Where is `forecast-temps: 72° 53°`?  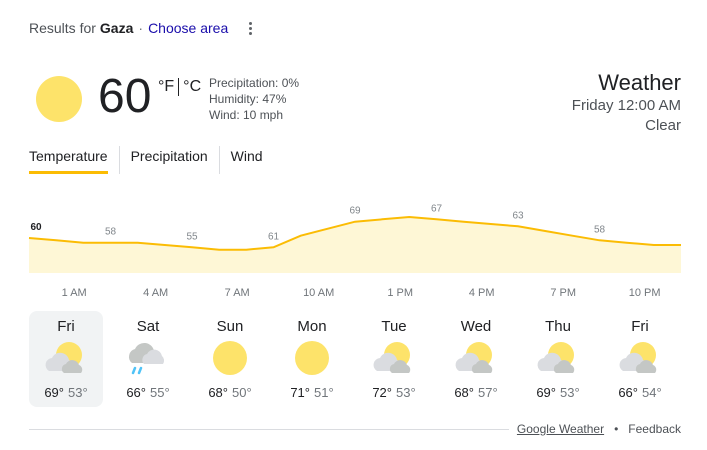 forecast-temps: 72° 53° is located at coordinates (394, 392).